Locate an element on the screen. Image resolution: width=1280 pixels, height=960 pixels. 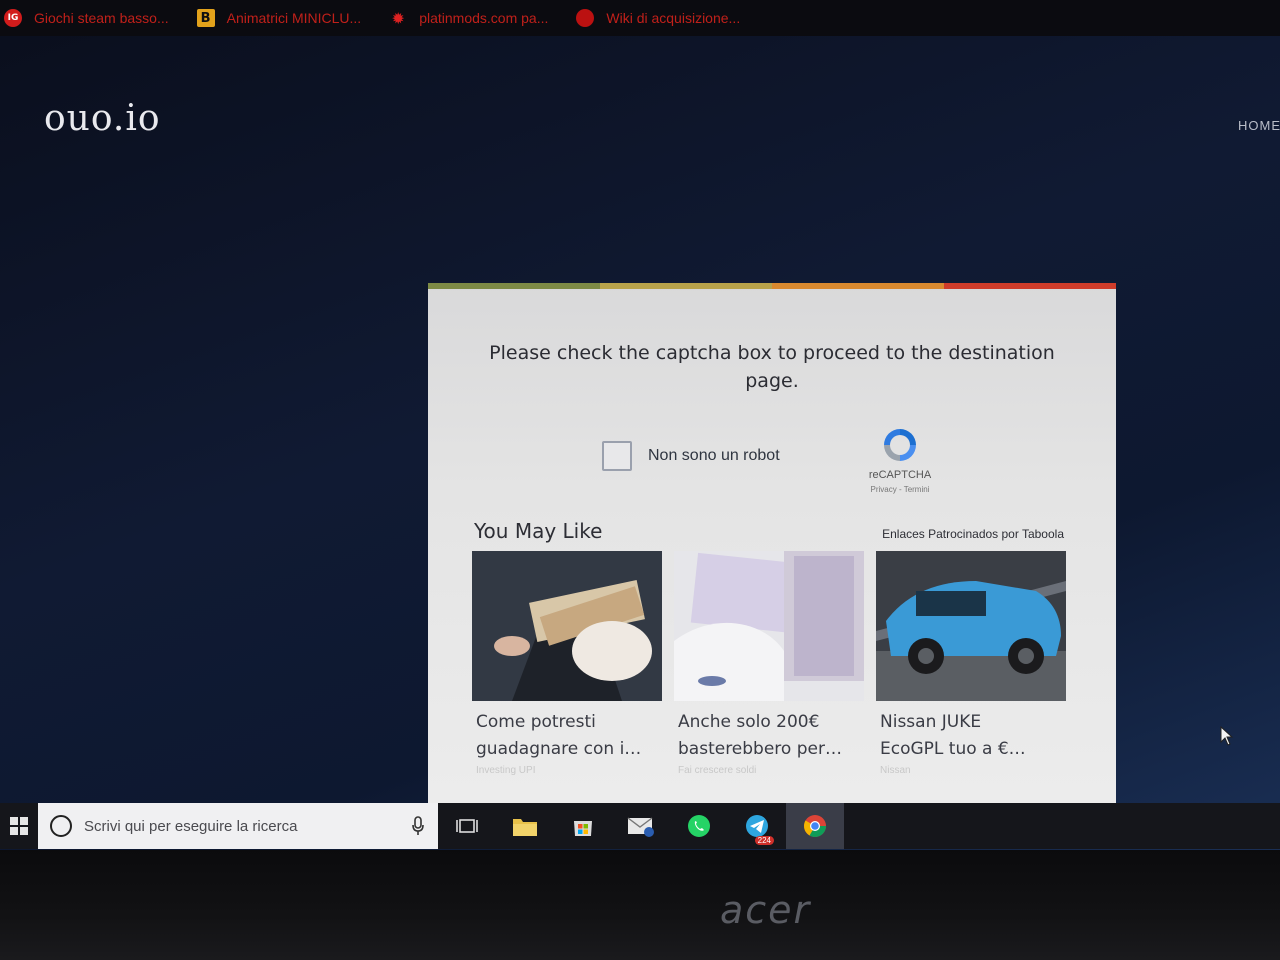
mail-icon is located at coordinates (640, 827).